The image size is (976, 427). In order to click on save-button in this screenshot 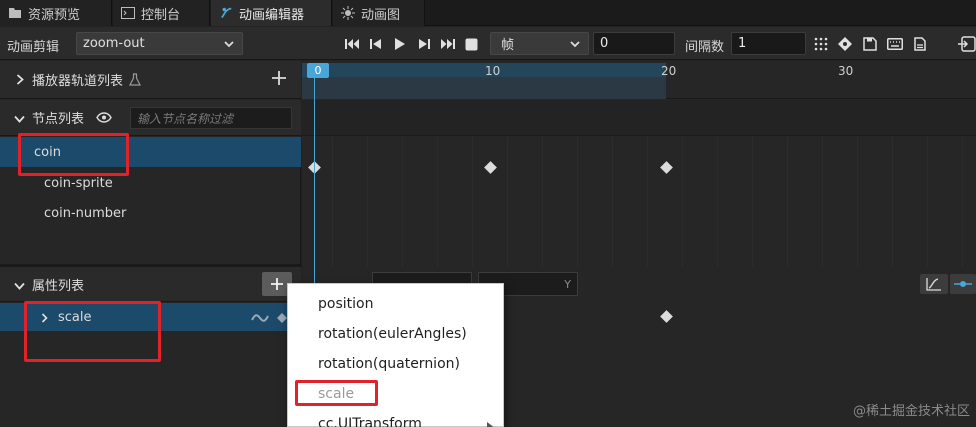, I will do `click(870, 44)`.